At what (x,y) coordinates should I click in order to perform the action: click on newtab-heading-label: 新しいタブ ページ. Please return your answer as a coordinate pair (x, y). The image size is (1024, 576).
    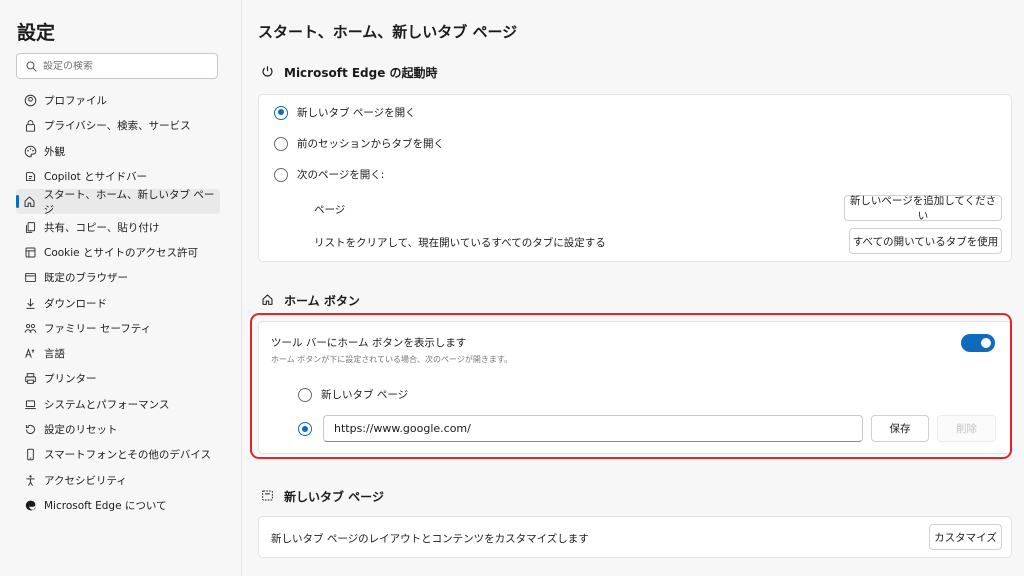
    Looking at the image, I should click on (334, 497).